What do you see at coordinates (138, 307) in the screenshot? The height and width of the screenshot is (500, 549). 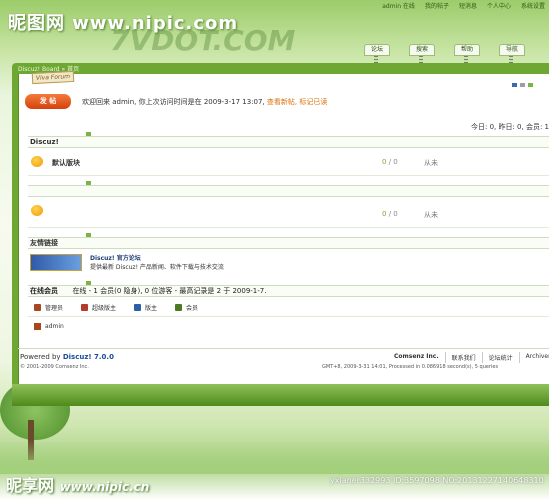 I see `moderator-icon` at bounding box center [138, 307].